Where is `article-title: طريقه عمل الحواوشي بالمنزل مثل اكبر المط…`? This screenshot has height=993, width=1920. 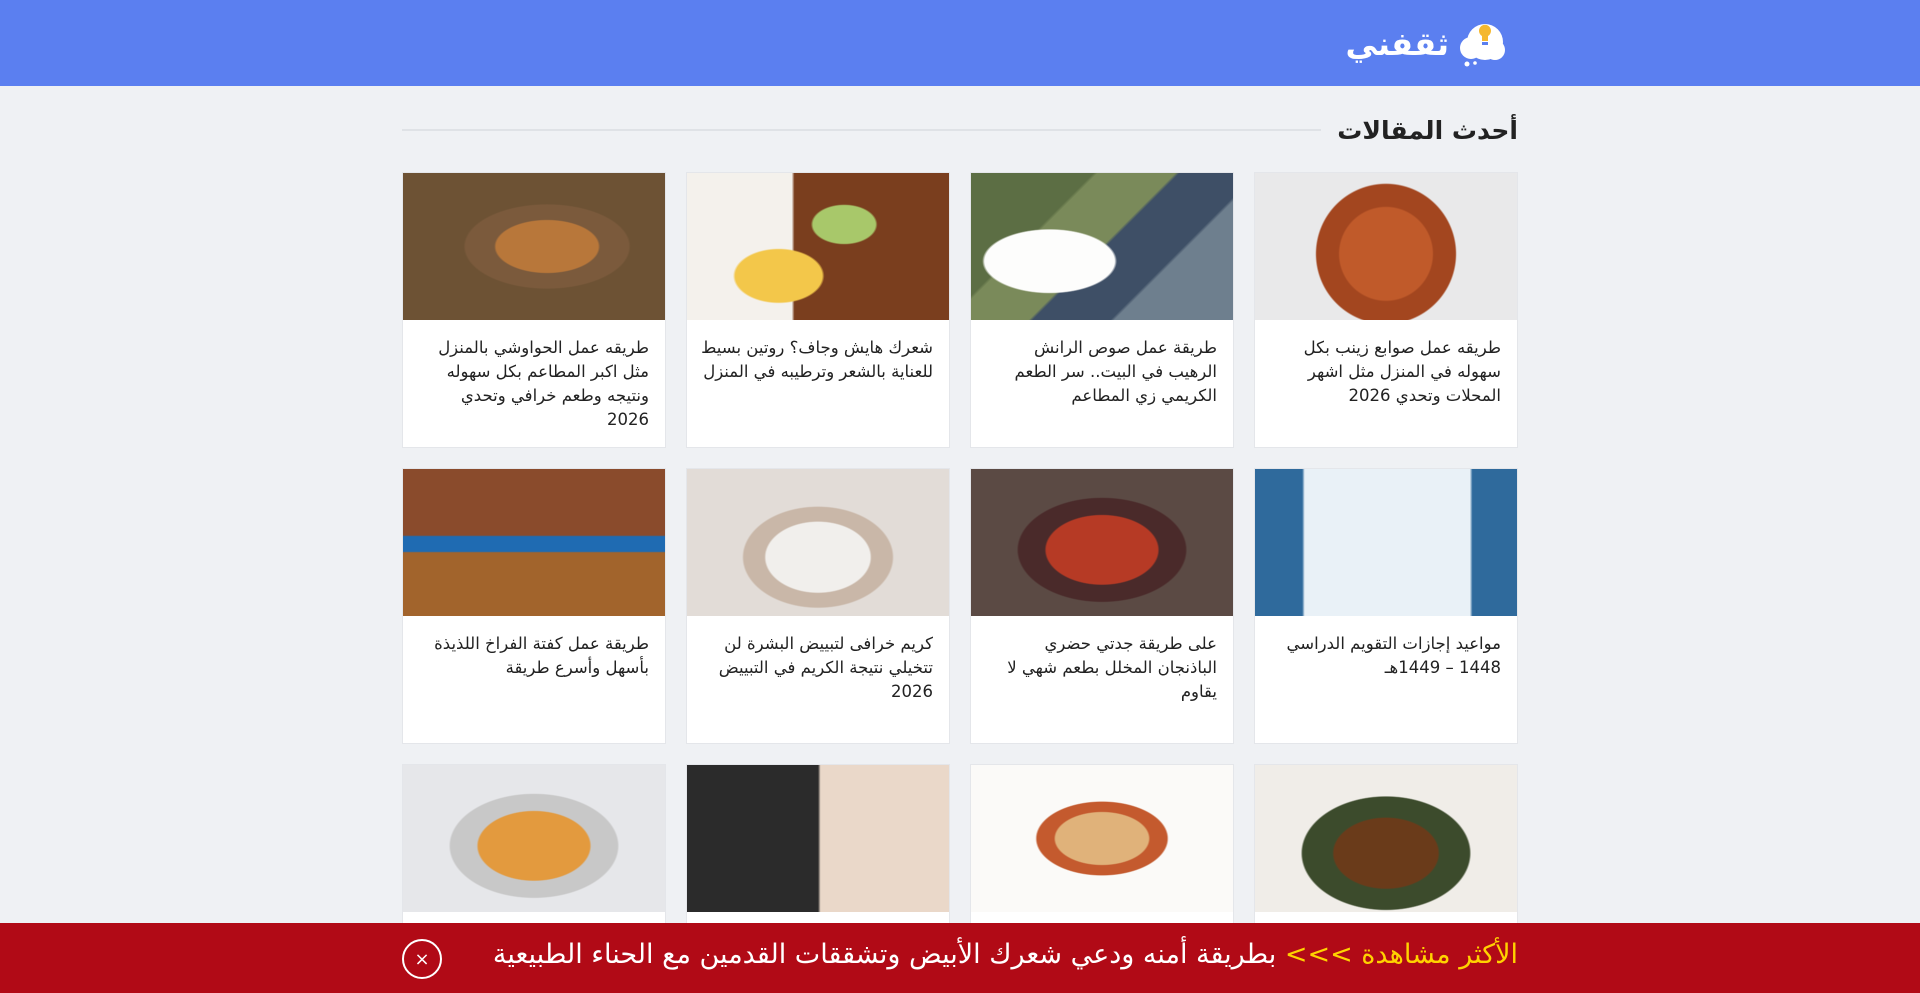 article-title: طريقه عمل الحواوشي بالمنزل مثل اكبر المط… is located at coordinates (534, 376).